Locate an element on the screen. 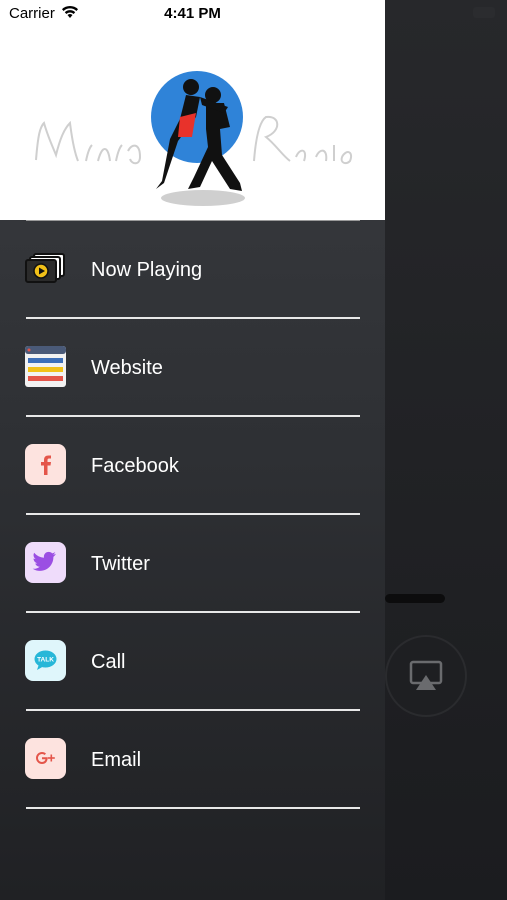 Image resolution: width=507 pixels, height=900 pixels. menu-item-email: Email is located at coordinates (192, 760).